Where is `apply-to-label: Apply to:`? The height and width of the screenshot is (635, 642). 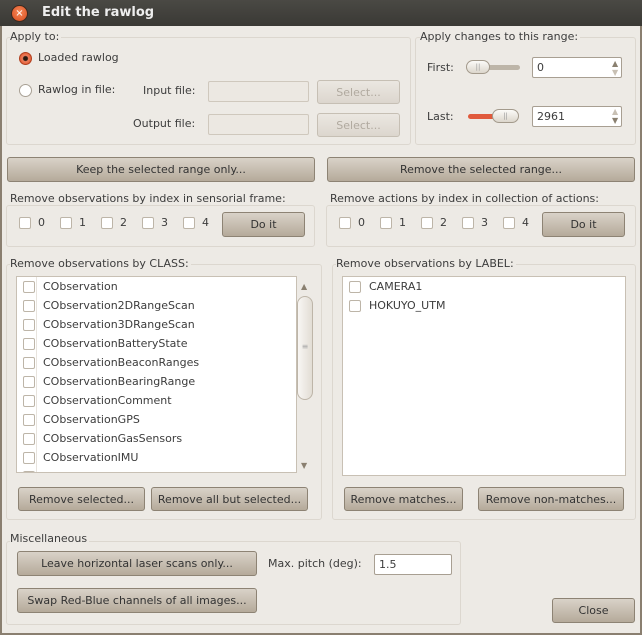
apply-to-label: Apply to: is located at coordinates (36, 36).